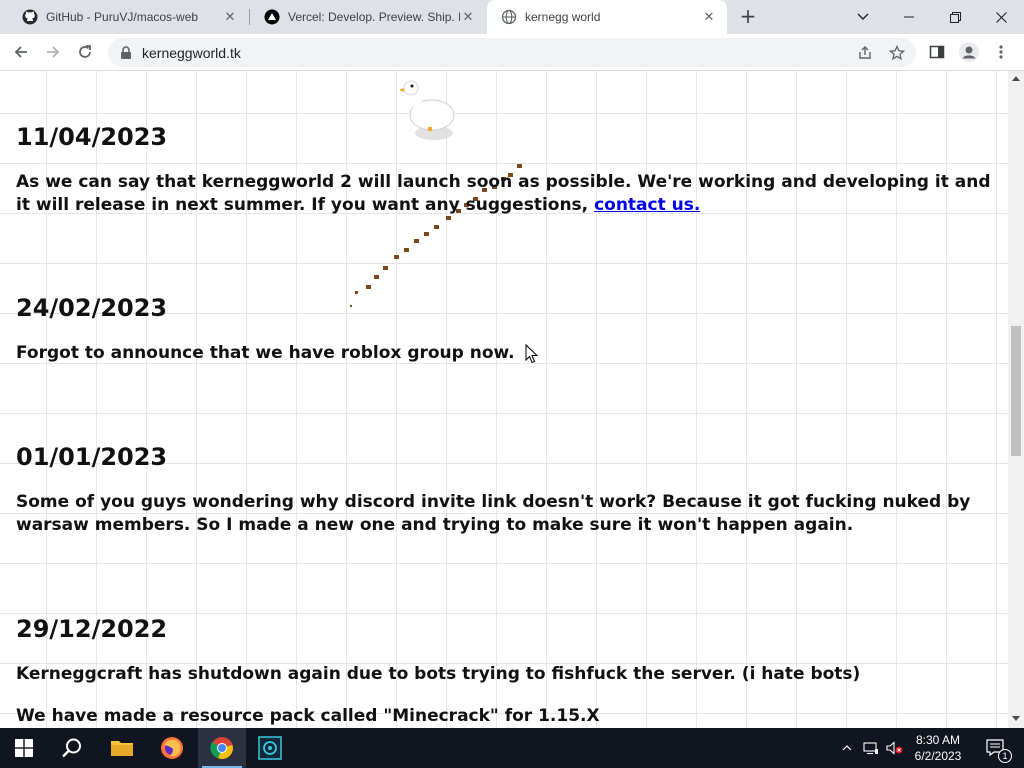 This screenshot has height=768, width=1024. What do you see at coordinates (895, 748) in the screenshot?
I see `volume-muted-icon` at bounding box center [895, 748].